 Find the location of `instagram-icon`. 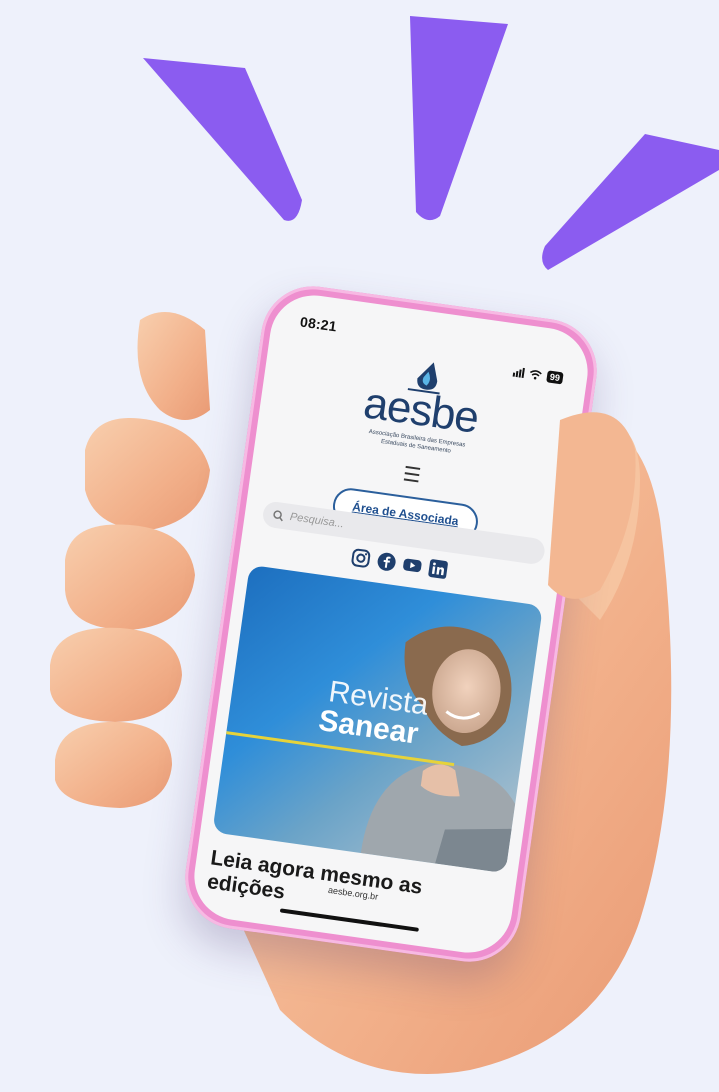

instagram-icon is located at coordinates (361, 558).